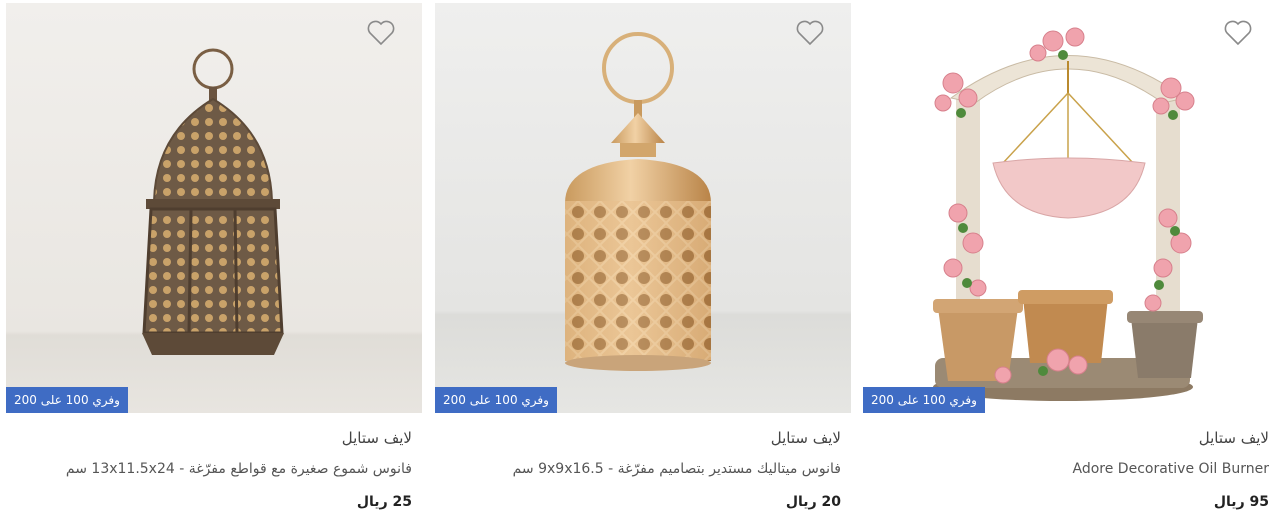  What do you see at coordinates (384, 502) in the screenshot?
I see `product-price: 25 ريال` at bounding box center [384, 502].